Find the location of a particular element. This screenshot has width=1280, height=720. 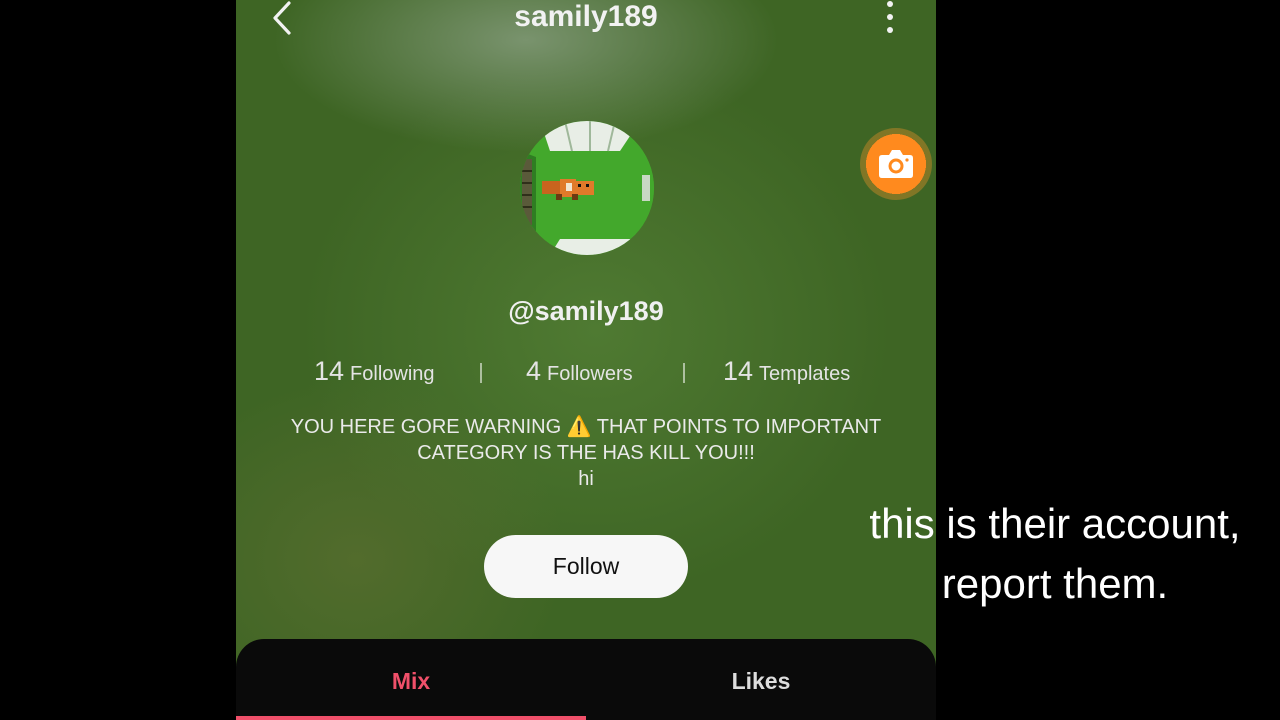

camera-button is located at coordinates (896, 164).